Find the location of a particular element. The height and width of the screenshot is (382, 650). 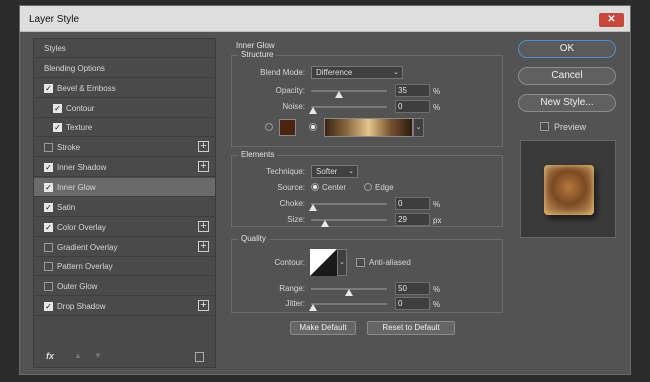

add-stroke-icon: + is located at coordinates (203, 147).